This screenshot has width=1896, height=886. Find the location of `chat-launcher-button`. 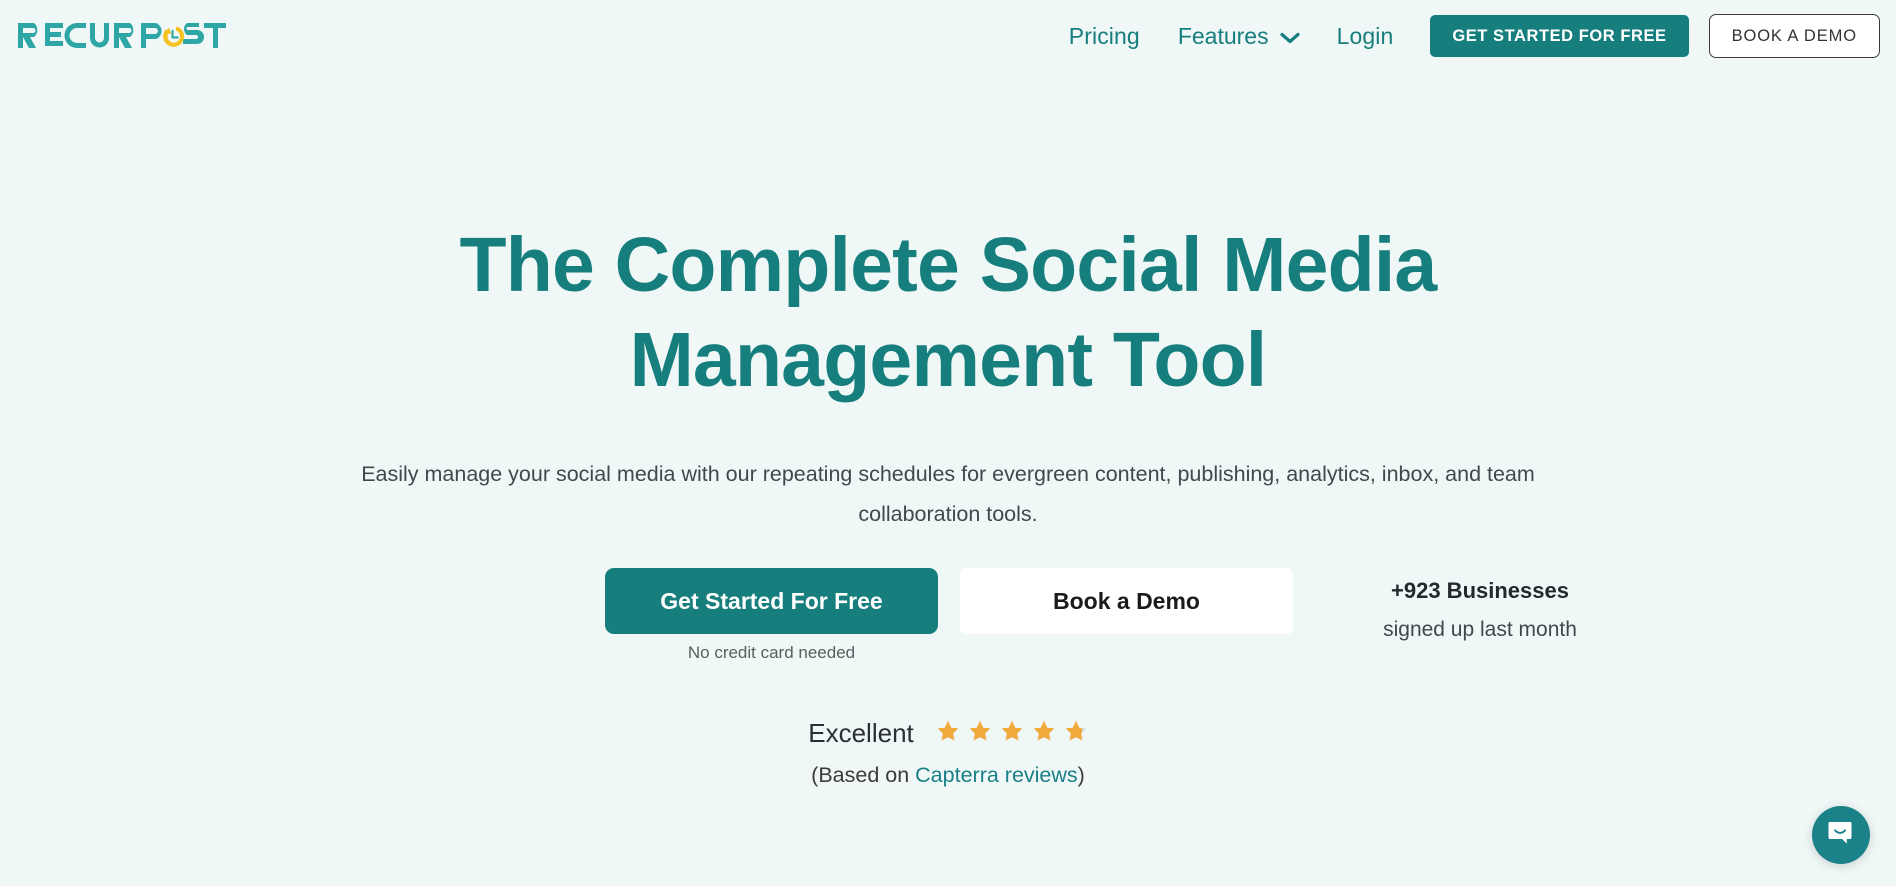

chat-launcher-button is located at coordinates (1841, 835).